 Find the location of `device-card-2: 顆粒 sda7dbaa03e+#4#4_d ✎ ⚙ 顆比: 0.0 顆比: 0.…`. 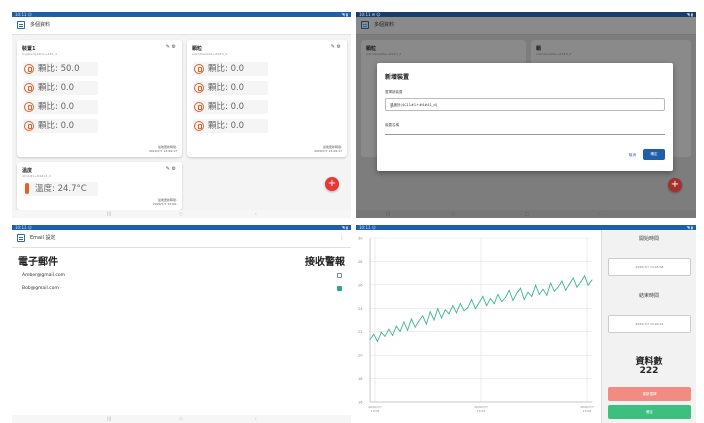

device-card-2: 顆粒 sda7dbaa03e+#4#4_d ✎ ⚙ 顆比: 0.0 顆比: 0.… is located at coordinates (267, 98).